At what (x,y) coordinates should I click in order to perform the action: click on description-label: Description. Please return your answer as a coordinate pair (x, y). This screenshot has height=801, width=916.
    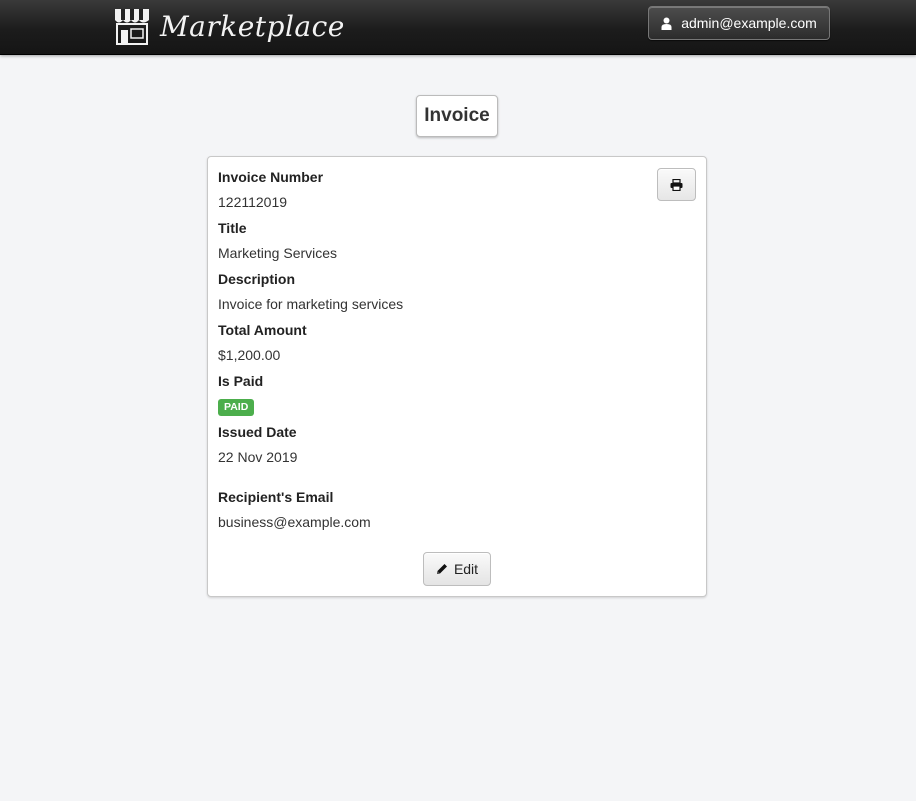
    Looking at the image, I should click on (257, 279).